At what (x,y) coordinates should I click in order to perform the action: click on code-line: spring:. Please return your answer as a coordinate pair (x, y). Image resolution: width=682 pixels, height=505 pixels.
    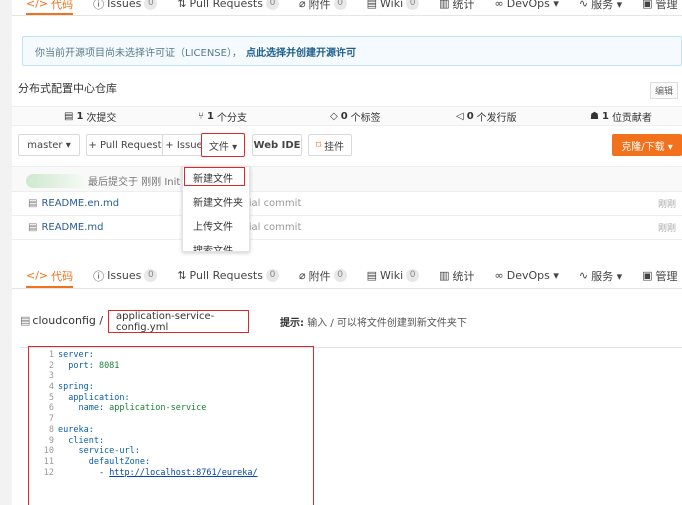
    Looking at the image, I should click on (158, 387).